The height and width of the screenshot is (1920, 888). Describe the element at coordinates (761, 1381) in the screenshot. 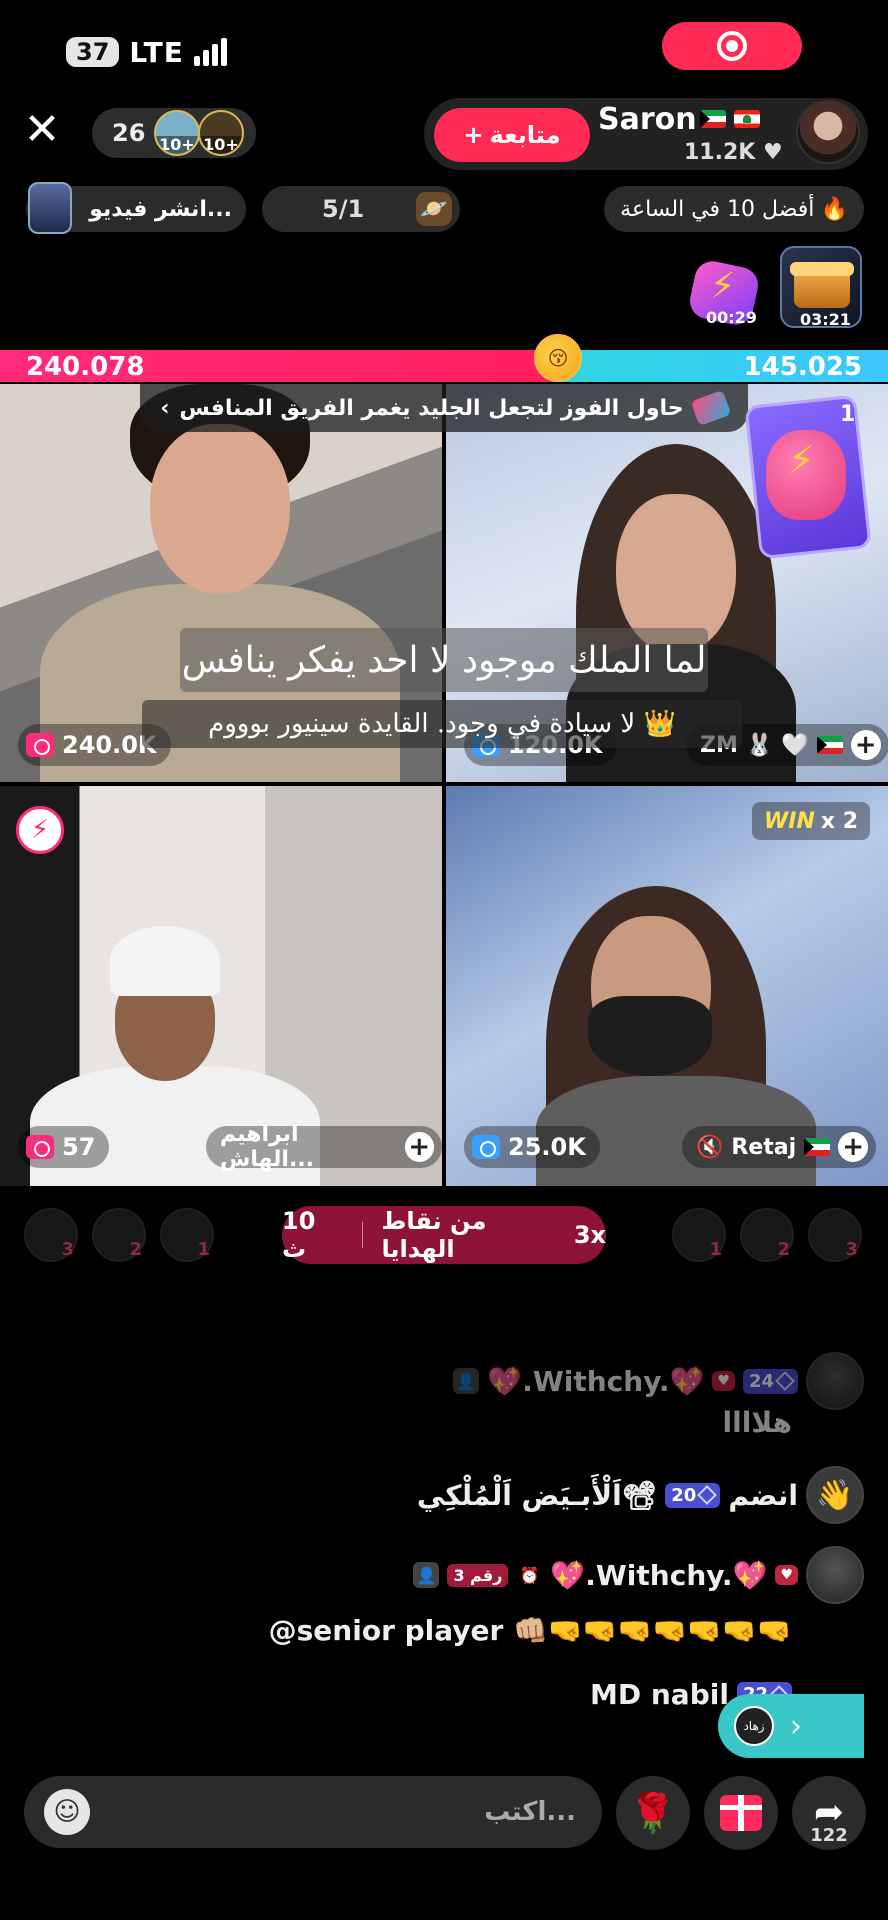

I see `level-value: 24` at that location.